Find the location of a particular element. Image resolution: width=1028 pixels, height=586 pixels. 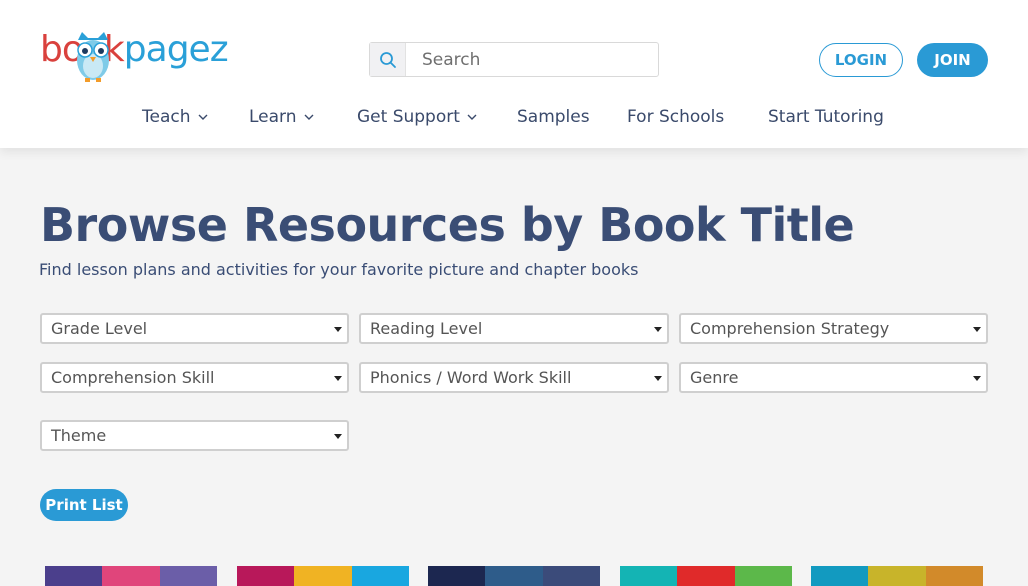

search-input is located at coordinates (532, 59).